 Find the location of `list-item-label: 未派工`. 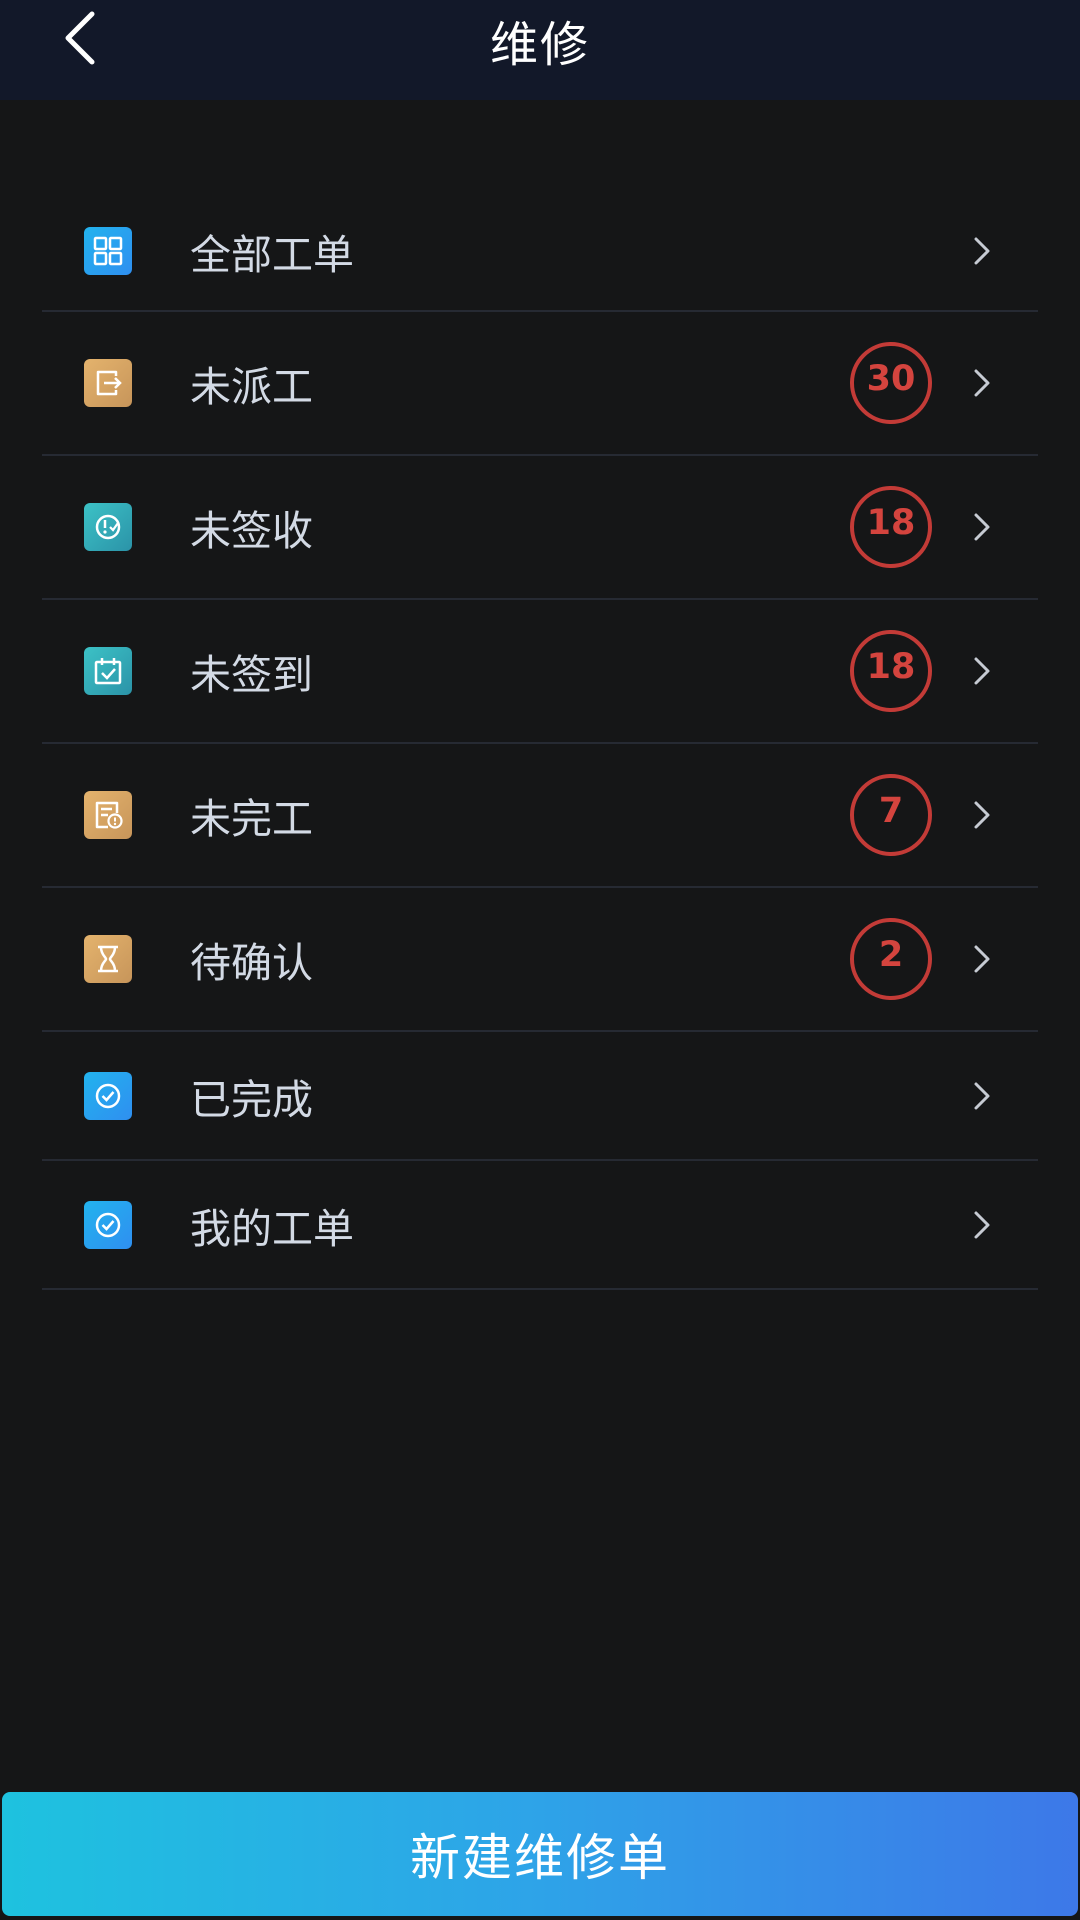

list-item-label: 未派工 is located at coordinates (251, 387).